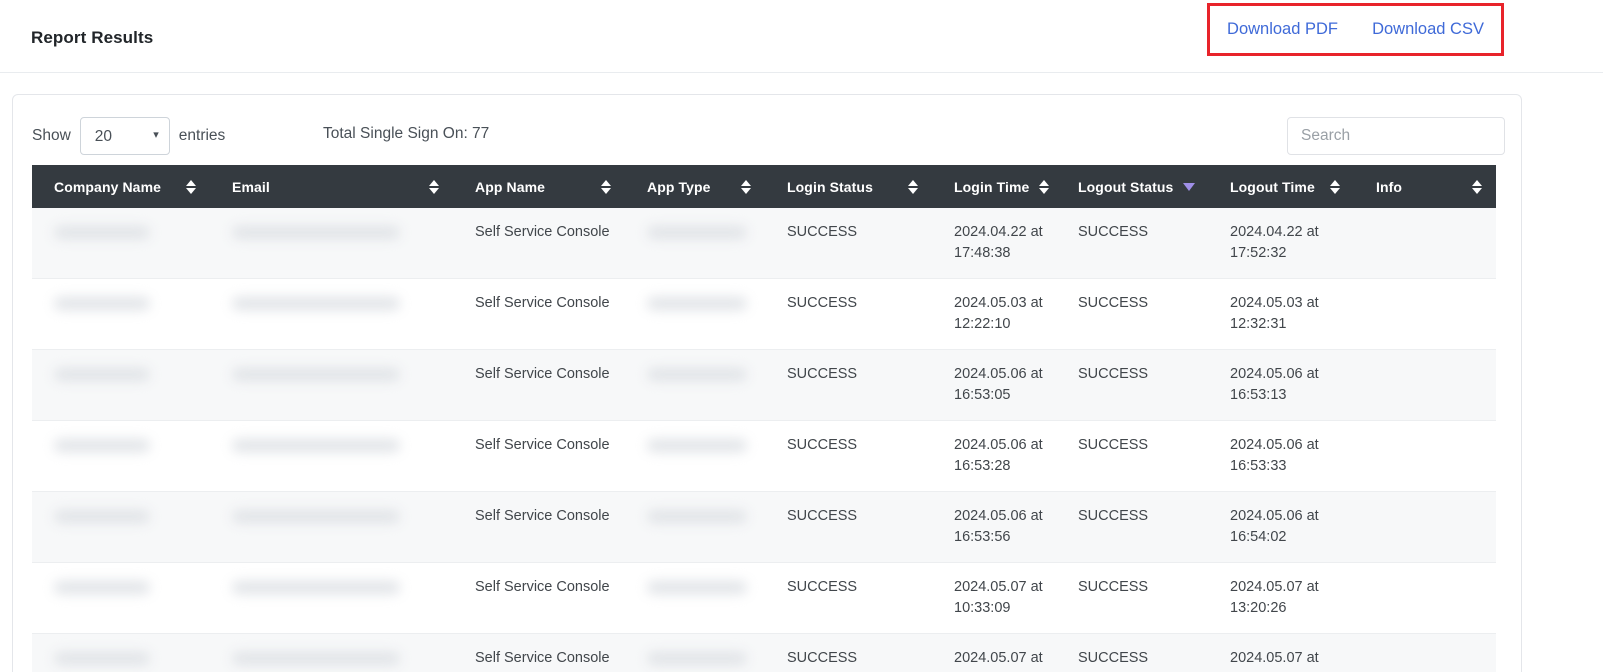 Image resolution: width=1603 pixels, height=672 pixels. Describe the element at coordinates (1425, 186) in the screenshot. I see `col-info: Info` at that location.